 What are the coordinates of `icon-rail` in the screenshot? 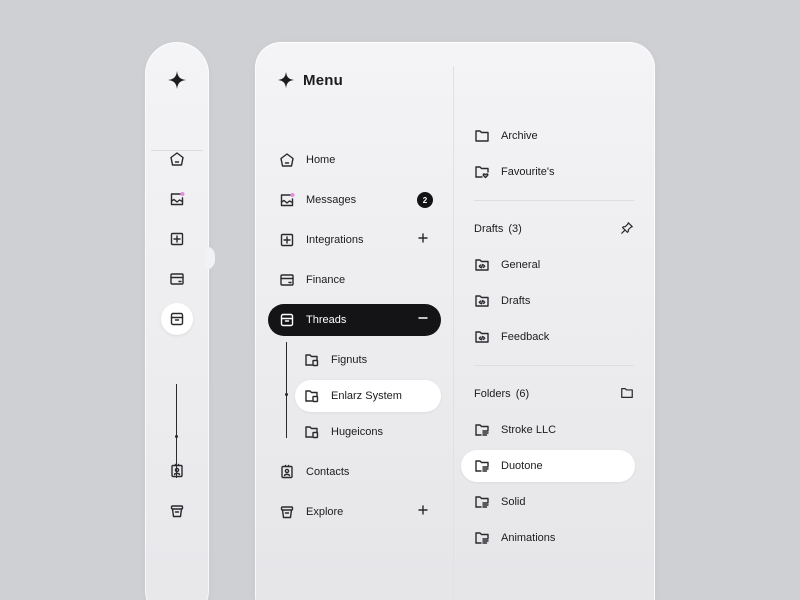 It's located at (177, 321).